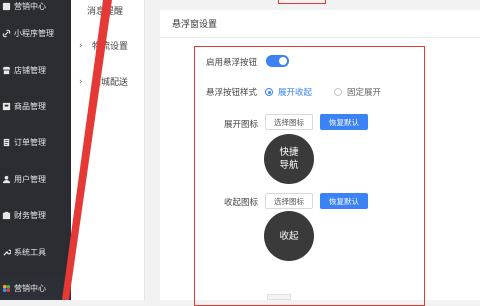 The width and height of the screenshot is (480, 306). I want to click on collapse-icon-label: 收起图标, so click(241, 203).